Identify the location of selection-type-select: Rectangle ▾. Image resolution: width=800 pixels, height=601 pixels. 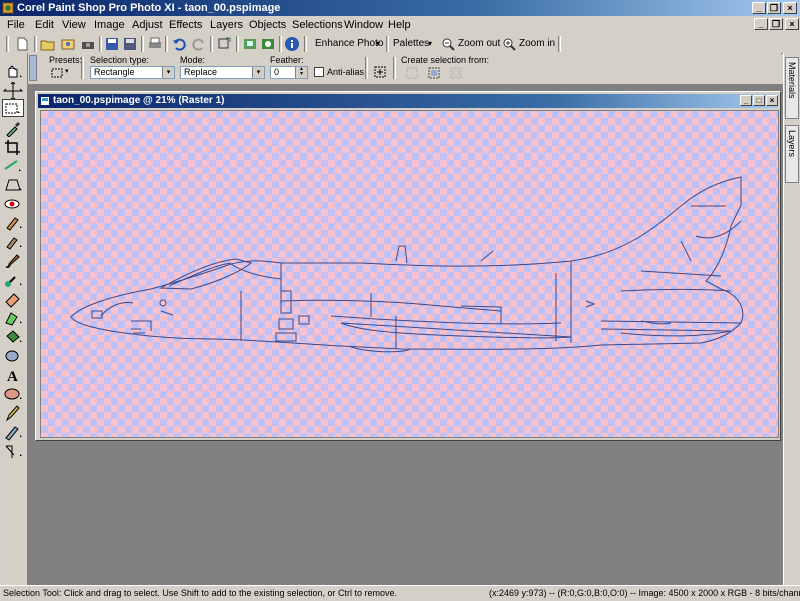
(132, 72).